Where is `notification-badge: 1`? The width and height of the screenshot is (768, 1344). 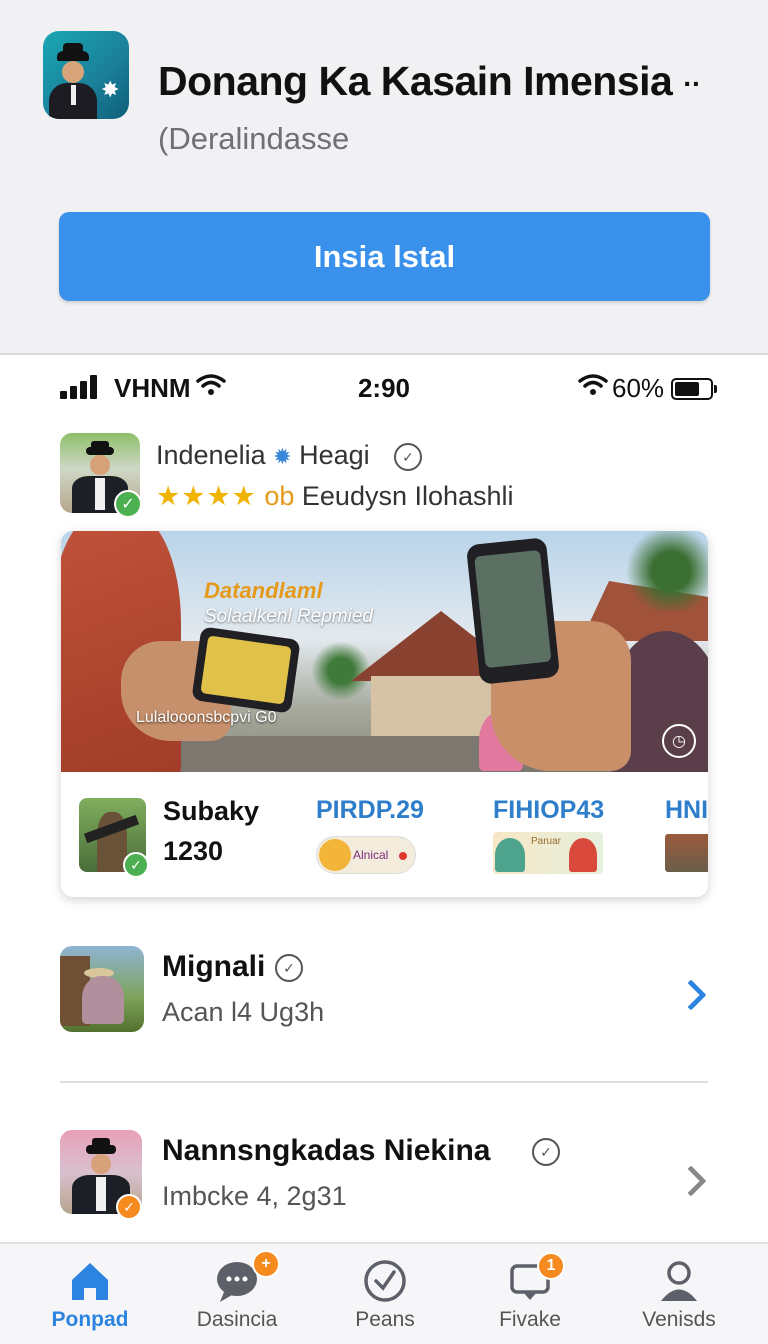
notification-badge: 1 is located at coordinates (551, 1266).